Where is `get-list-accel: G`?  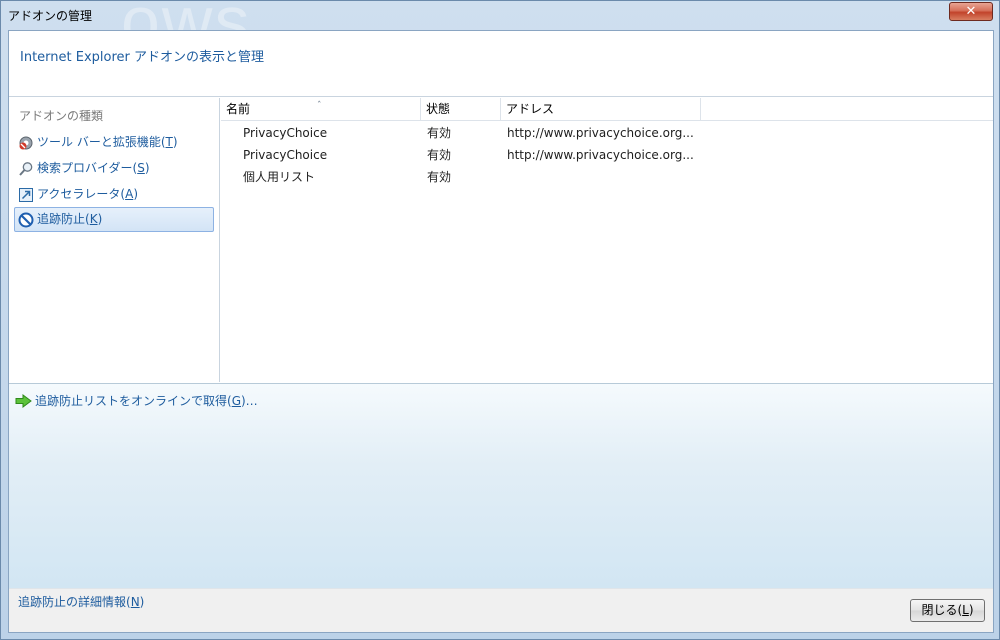
get-list-accel: G is located at coordinates (236, 401).